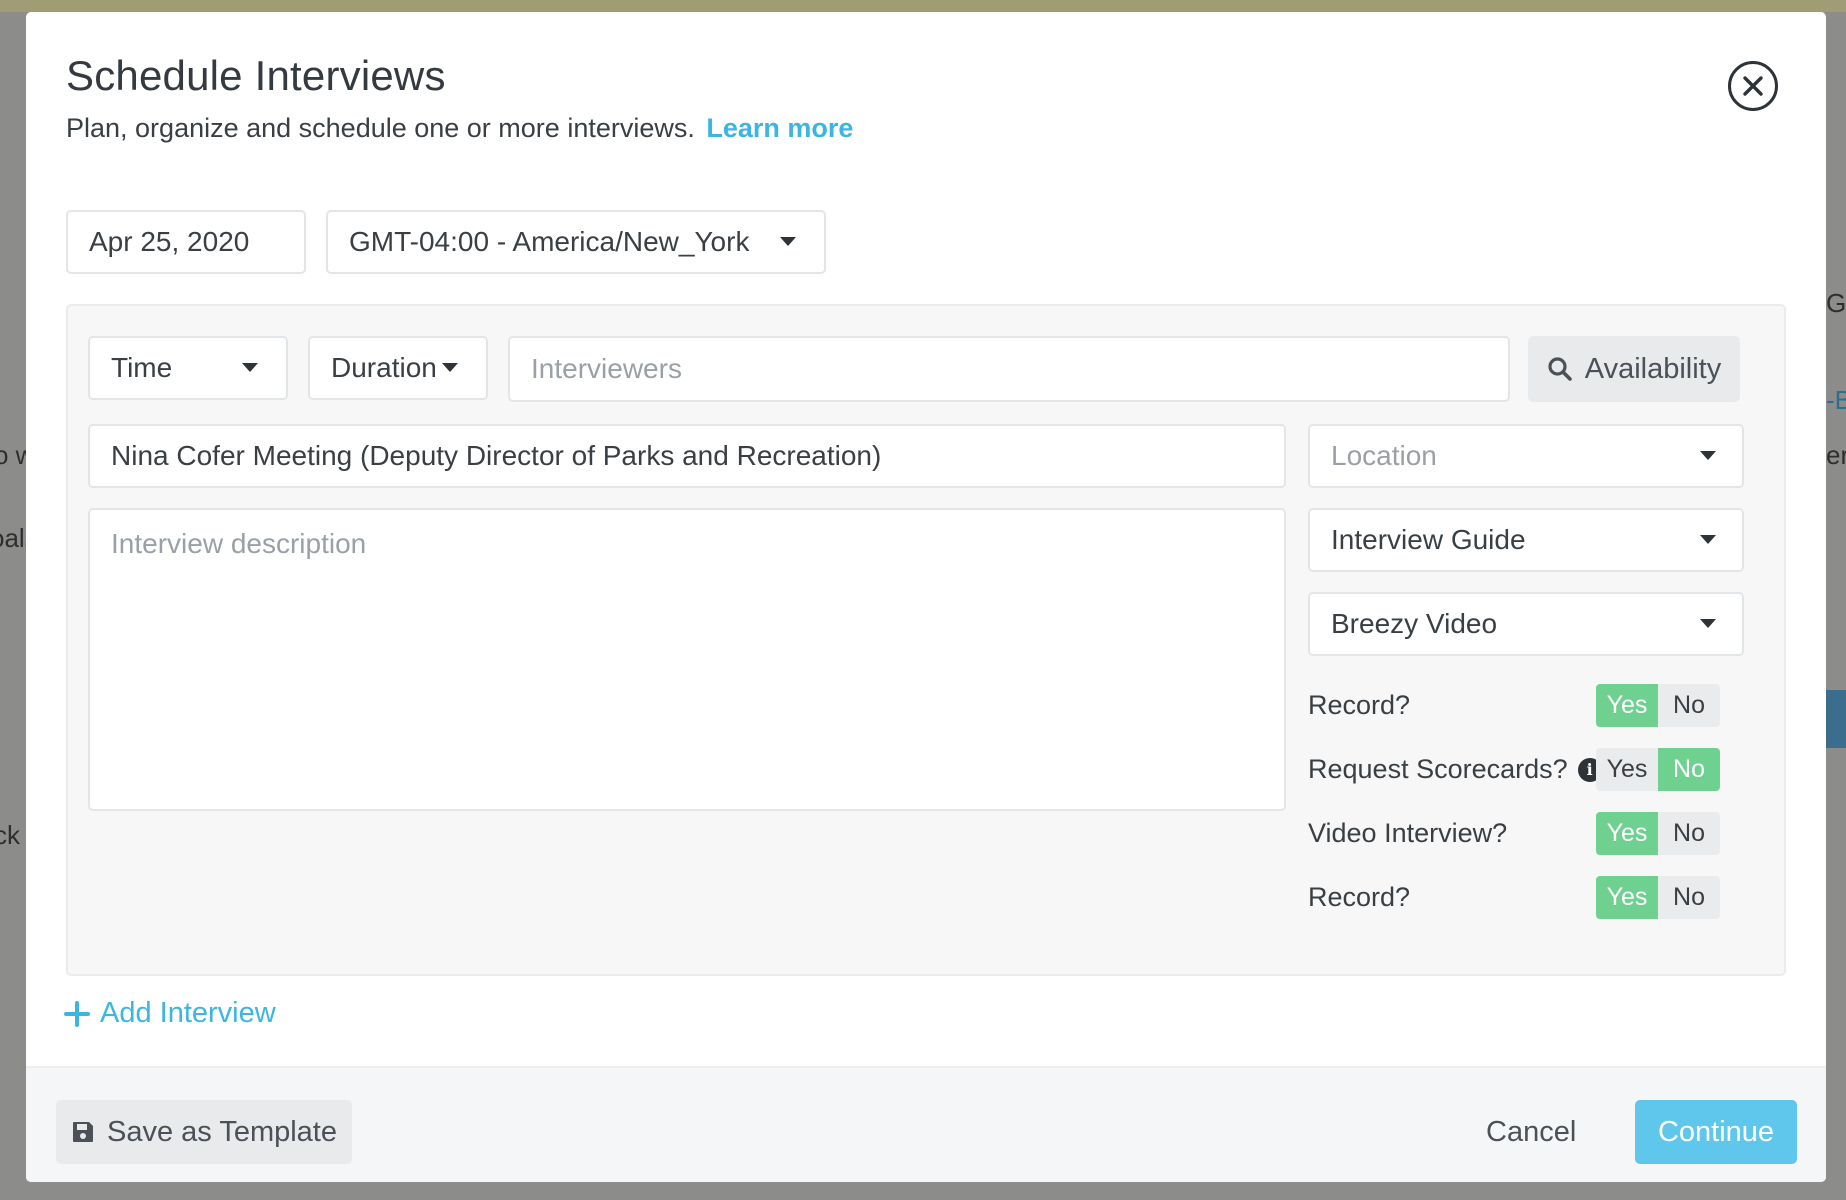 The width and height of the screenshot is (1846, 1200). I want to click on toggle-label-text: Video Interview?, so click(1408, 833).